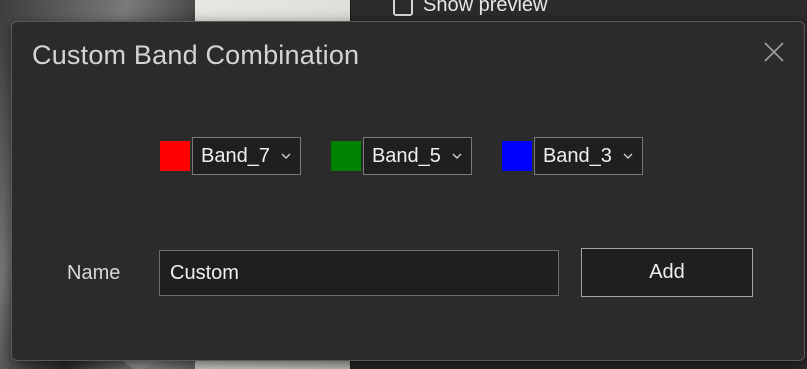 This screenshot has width=807, height=369. I want to click on green-band-dropdown: Band_5, so click(417, 156).